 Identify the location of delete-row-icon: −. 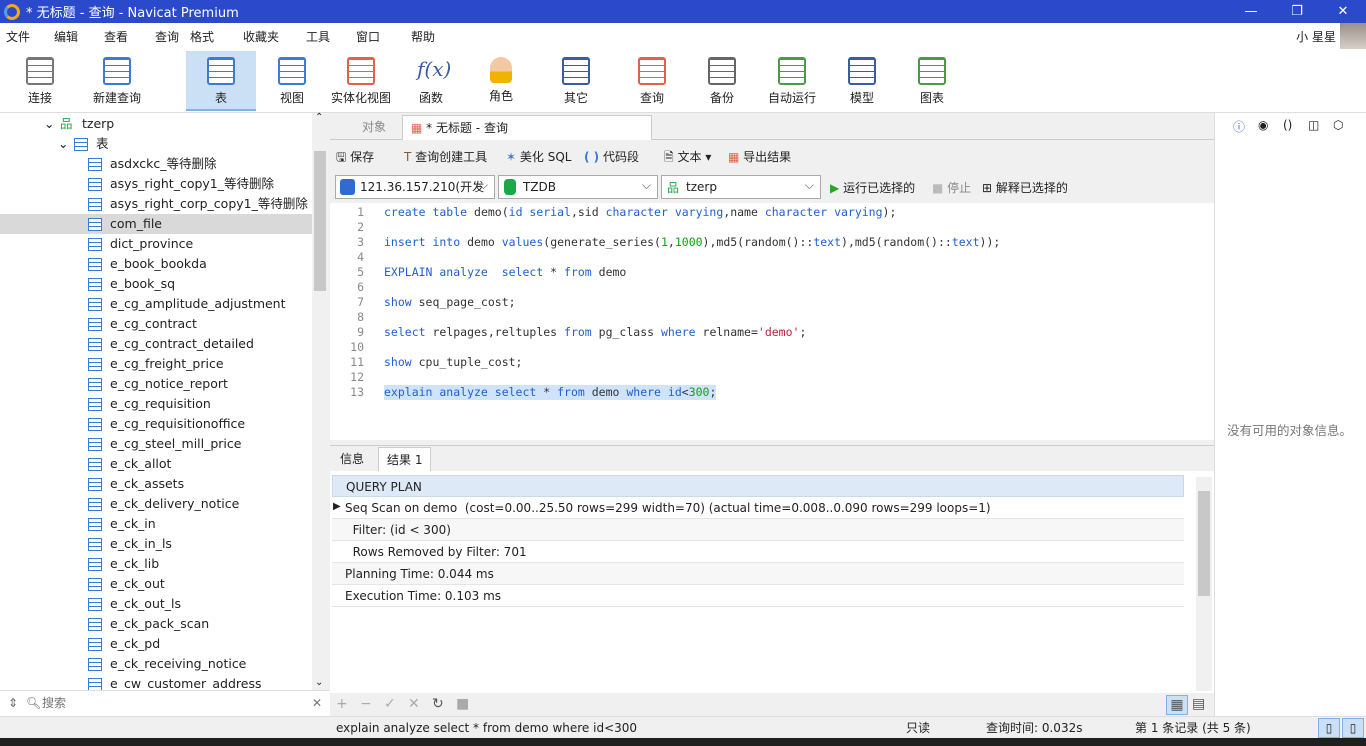
(366, 704).